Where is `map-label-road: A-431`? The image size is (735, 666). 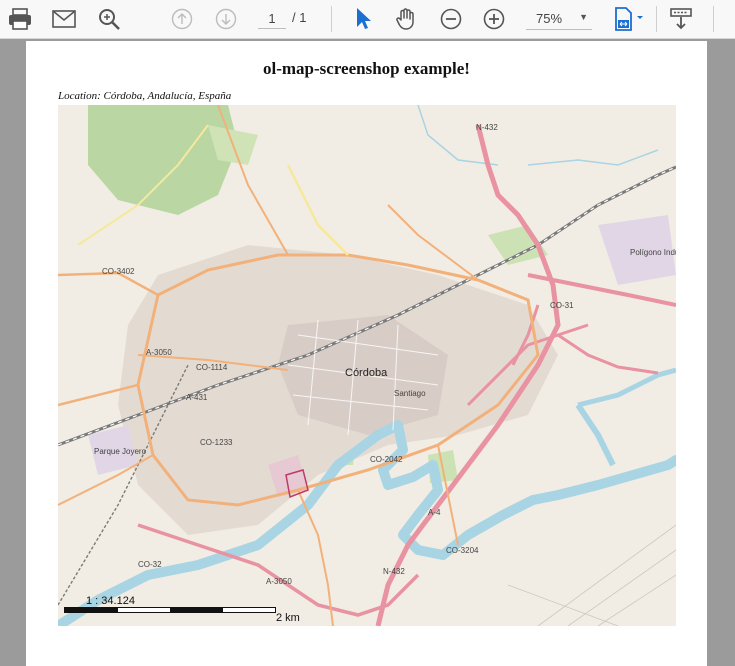
map-label-road: A-431 is located at coordinates (197, 397).